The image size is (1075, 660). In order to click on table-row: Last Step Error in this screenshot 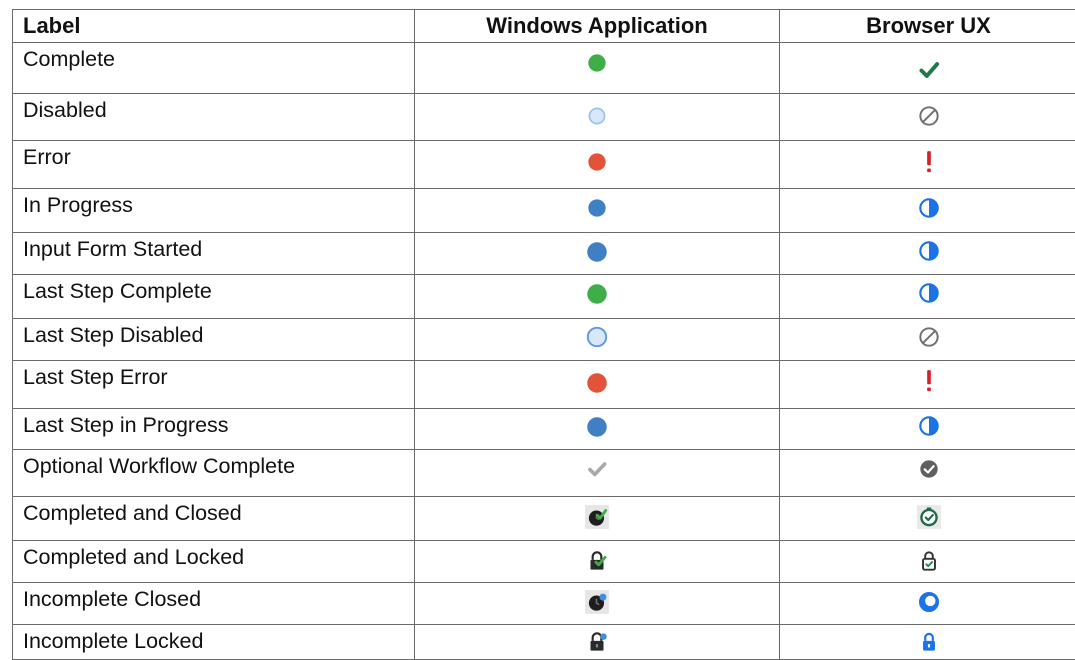, I will do `click(544, 385)`.